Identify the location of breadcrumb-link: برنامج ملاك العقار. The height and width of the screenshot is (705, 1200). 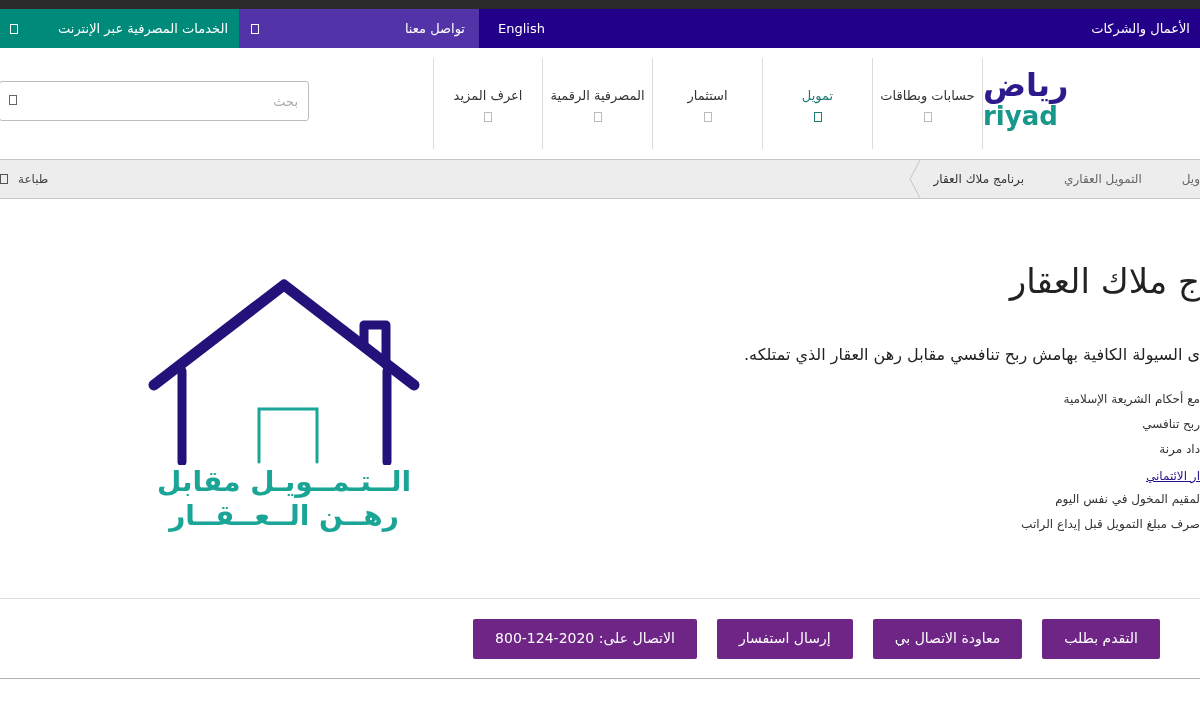
(979, 179).